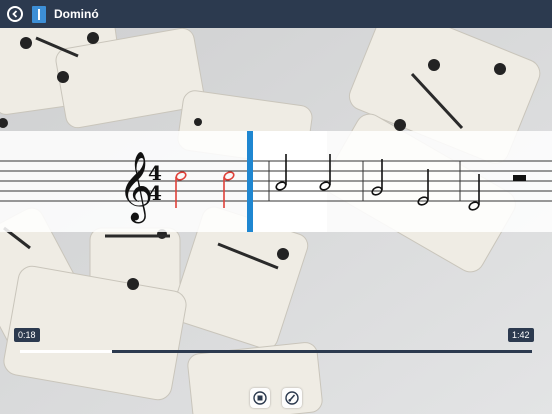 The image size is (552, 414). Describe the element at coordinates (519, 178) in the screenshot. I see `rest-symbol` at that location.